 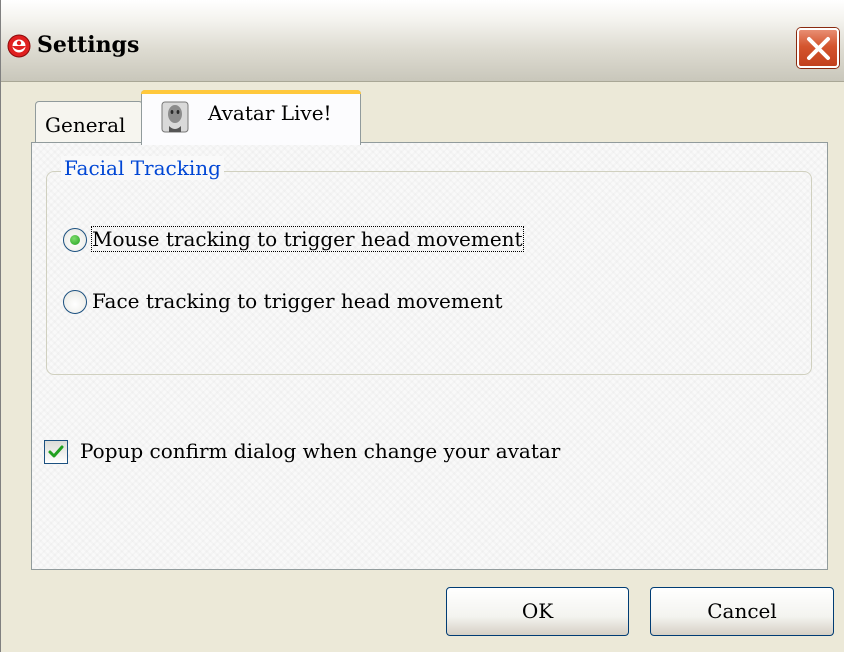 What do you see at coordinates (75, 240) in the screenshot?
I see `radio-button-selected` at bounding box center [75, 240].